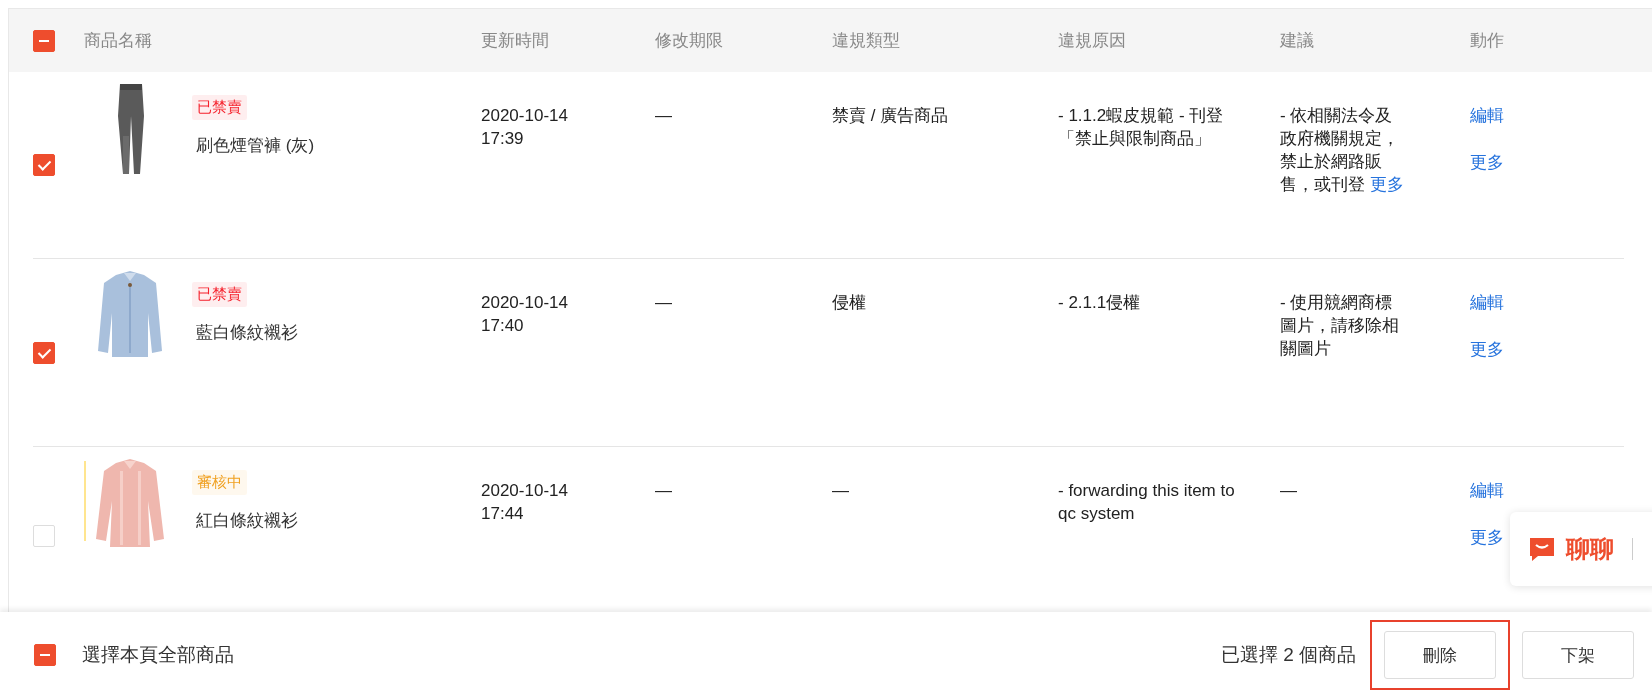 The height and width of the screenshot is (698, 1652). What do you see at coordinates (866, 41) in the screenshot?
I see `column-header: 違規類型` at bounding box center [866, 41].